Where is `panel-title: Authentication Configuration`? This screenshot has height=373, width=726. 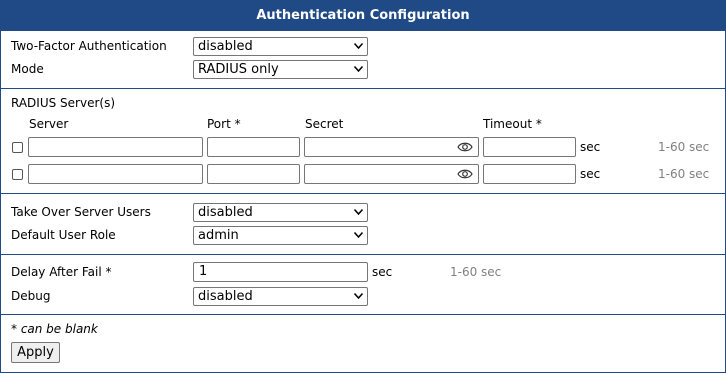 panel-title: Authentication Configuration is located at coordinates (363, 16).